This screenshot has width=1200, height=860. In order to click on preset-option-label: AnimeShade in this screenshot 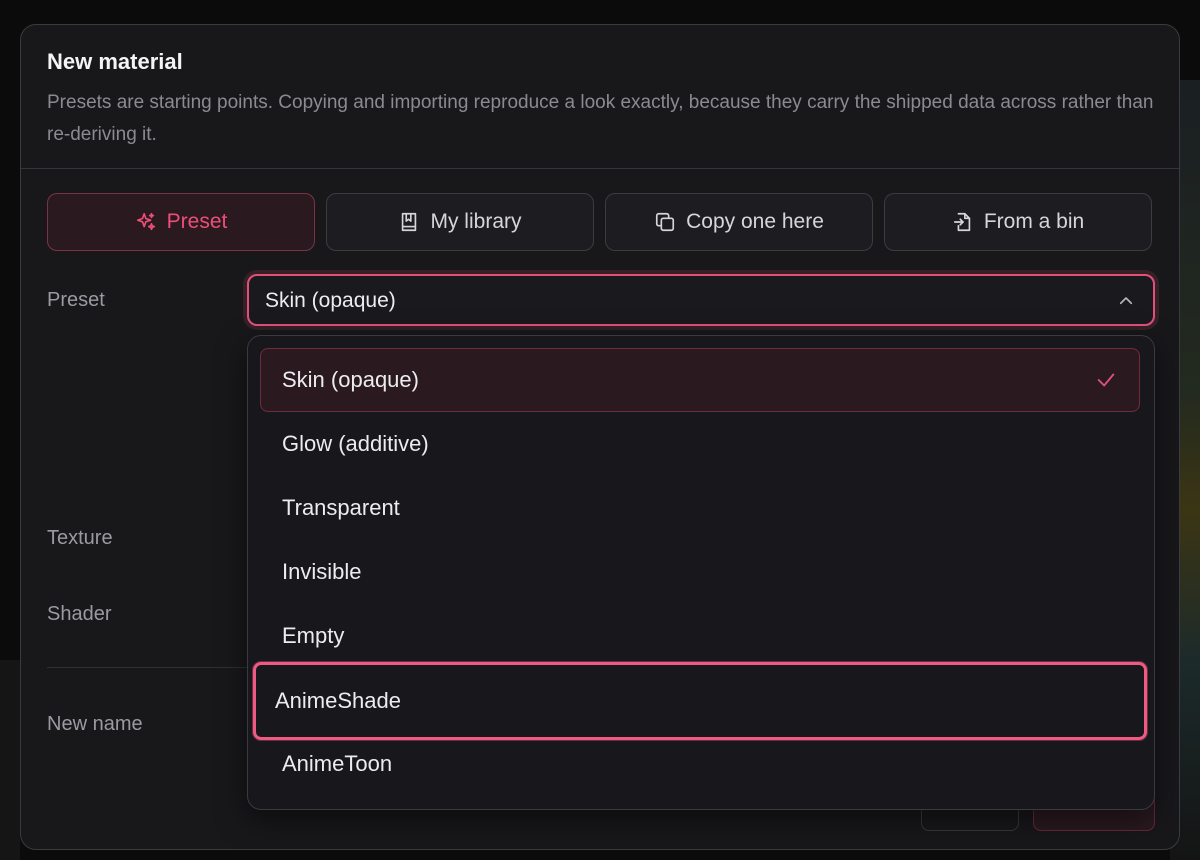, I will do `click(338, 700)`.